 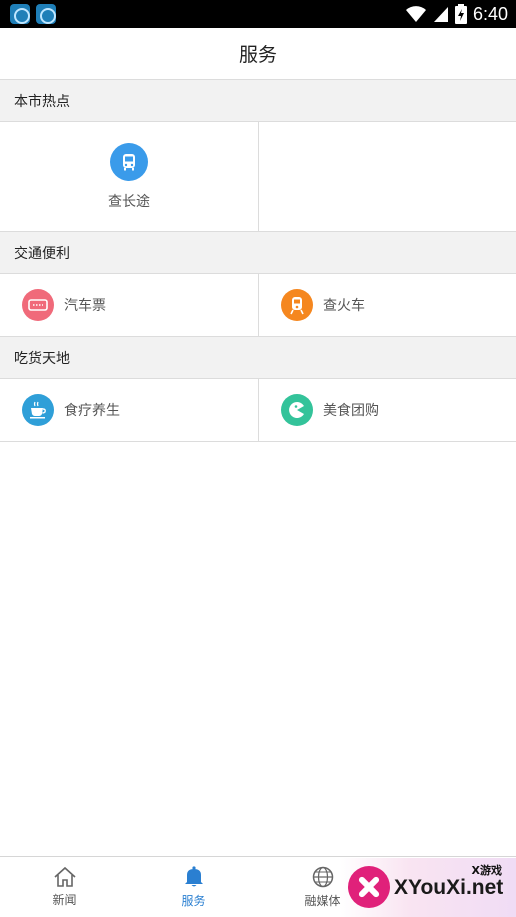 What do you see at coordinates (258, 253) in the screenshot?
I see `section-header-transport: 交通便利` at bounding box center [258, 253].